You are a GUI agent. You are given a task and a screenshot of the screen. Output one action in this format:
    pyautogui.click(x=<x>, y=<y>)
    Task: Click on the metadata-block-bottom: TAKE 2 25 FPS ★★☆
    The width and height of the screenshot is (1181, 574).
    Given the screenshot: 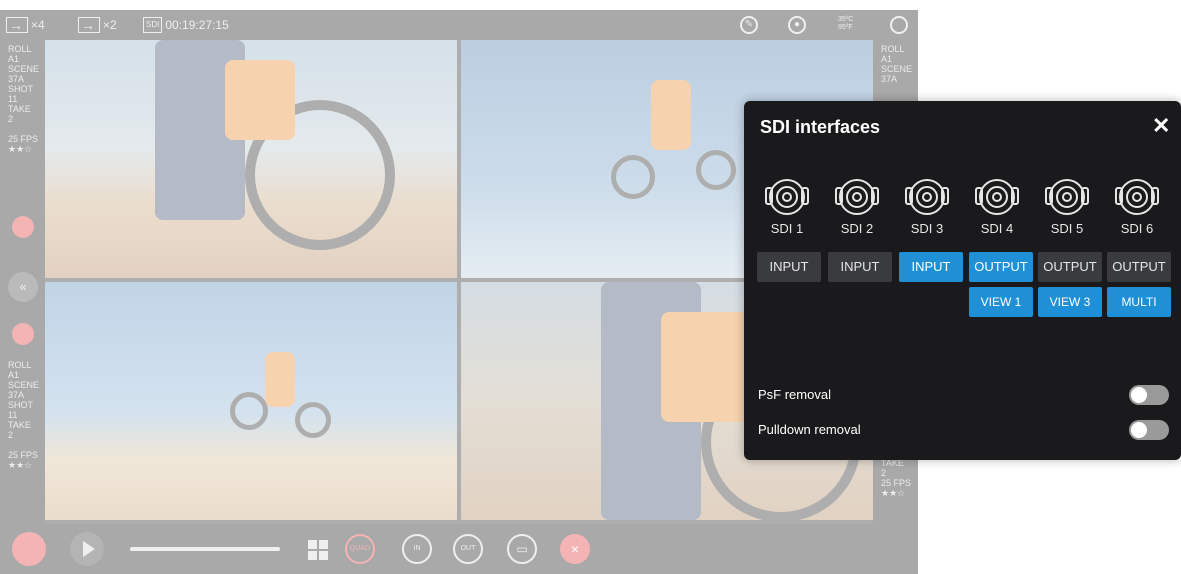 What is the action you would take?
    pyautogui.click(x=892, y=478)
    